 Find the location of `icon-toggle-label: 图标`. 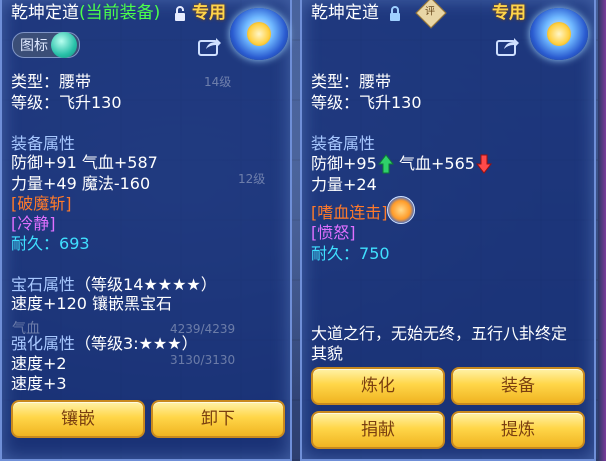

icon-toggle-label: 图标 is located at coordinates (34, 46).